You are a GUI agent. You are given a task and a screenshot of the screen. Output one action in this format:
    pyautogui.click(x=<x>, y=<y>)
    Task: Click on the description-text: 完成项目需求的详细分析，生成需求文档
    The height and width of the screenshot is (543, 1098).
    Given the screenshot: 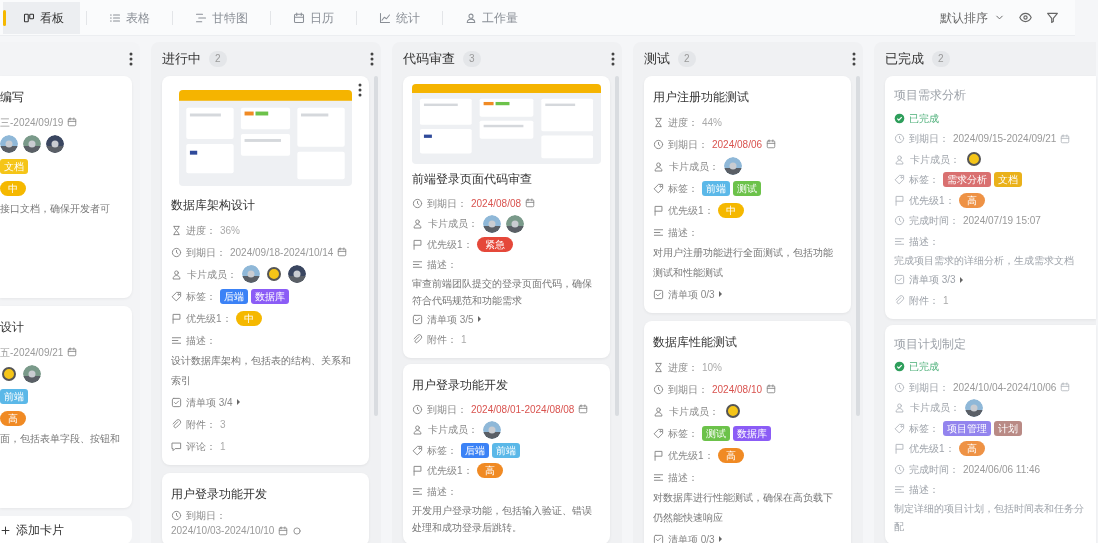 What is the action you would take?
    pyautogui.click(x=984, y=260)
    